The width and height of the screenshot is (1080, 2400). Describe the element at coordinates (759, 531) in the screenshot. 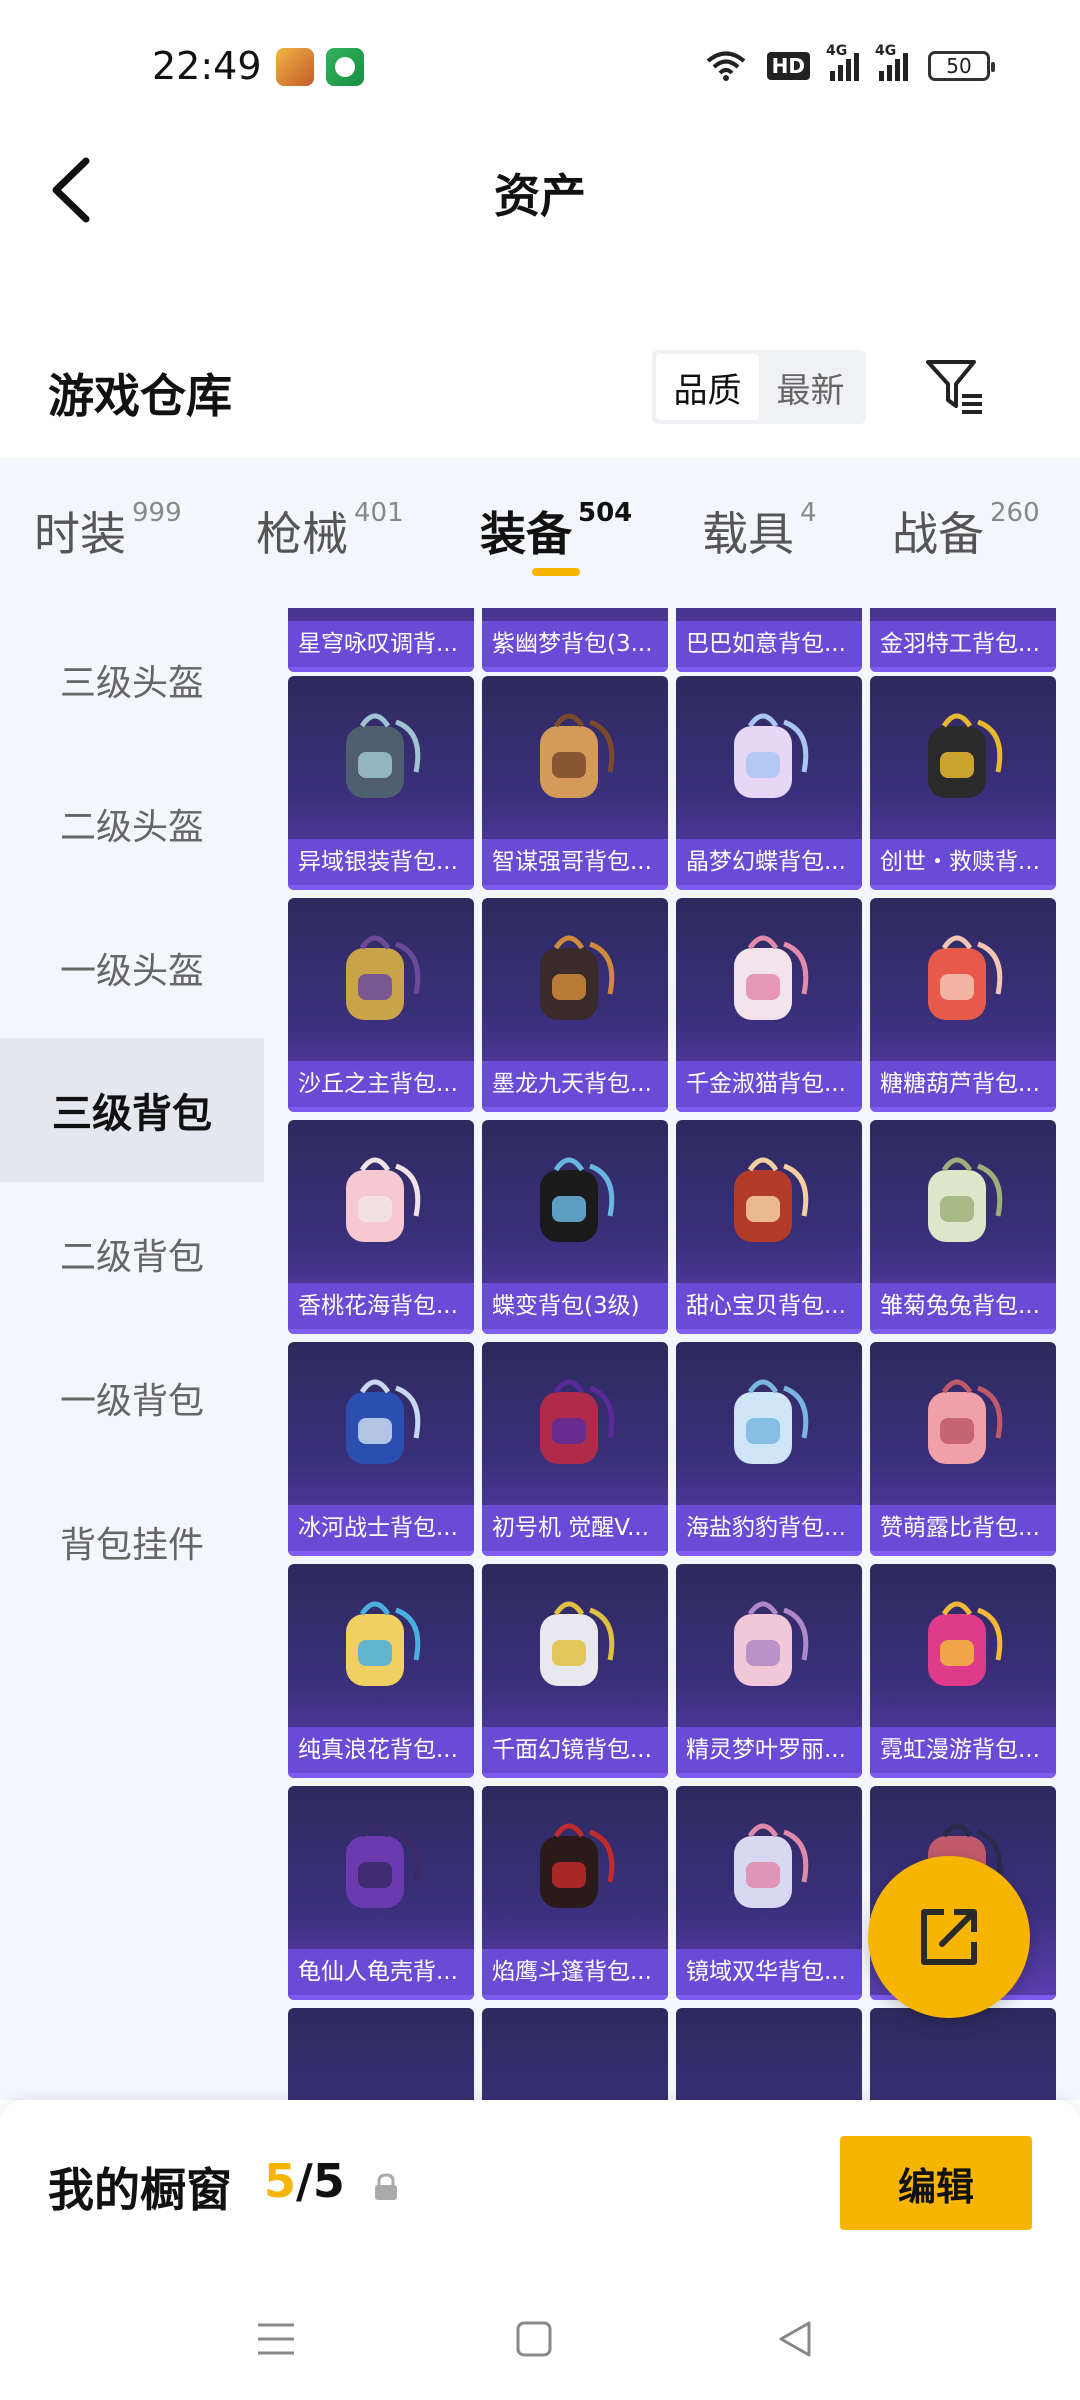

I see `tab-vehicles: 载具 4` at that location.